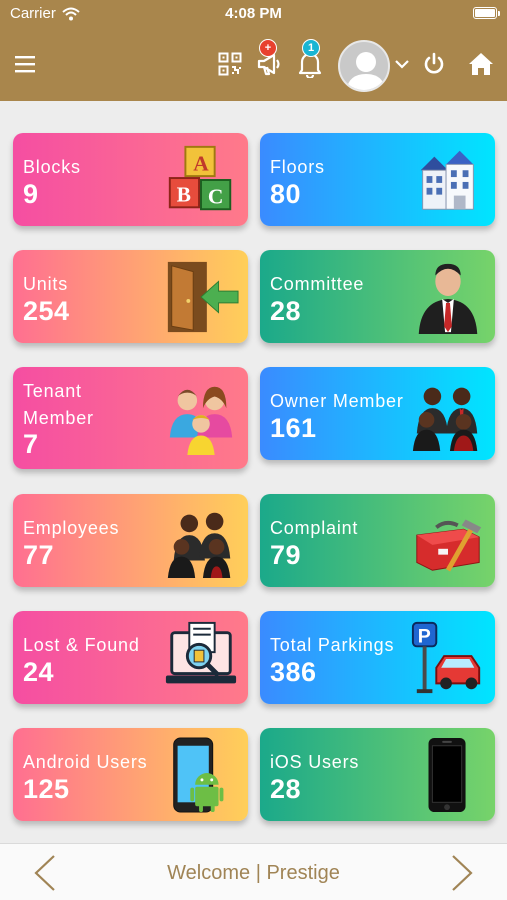 The image size is (507, 900). I want to click on businessman-icon, so click(448, 299).